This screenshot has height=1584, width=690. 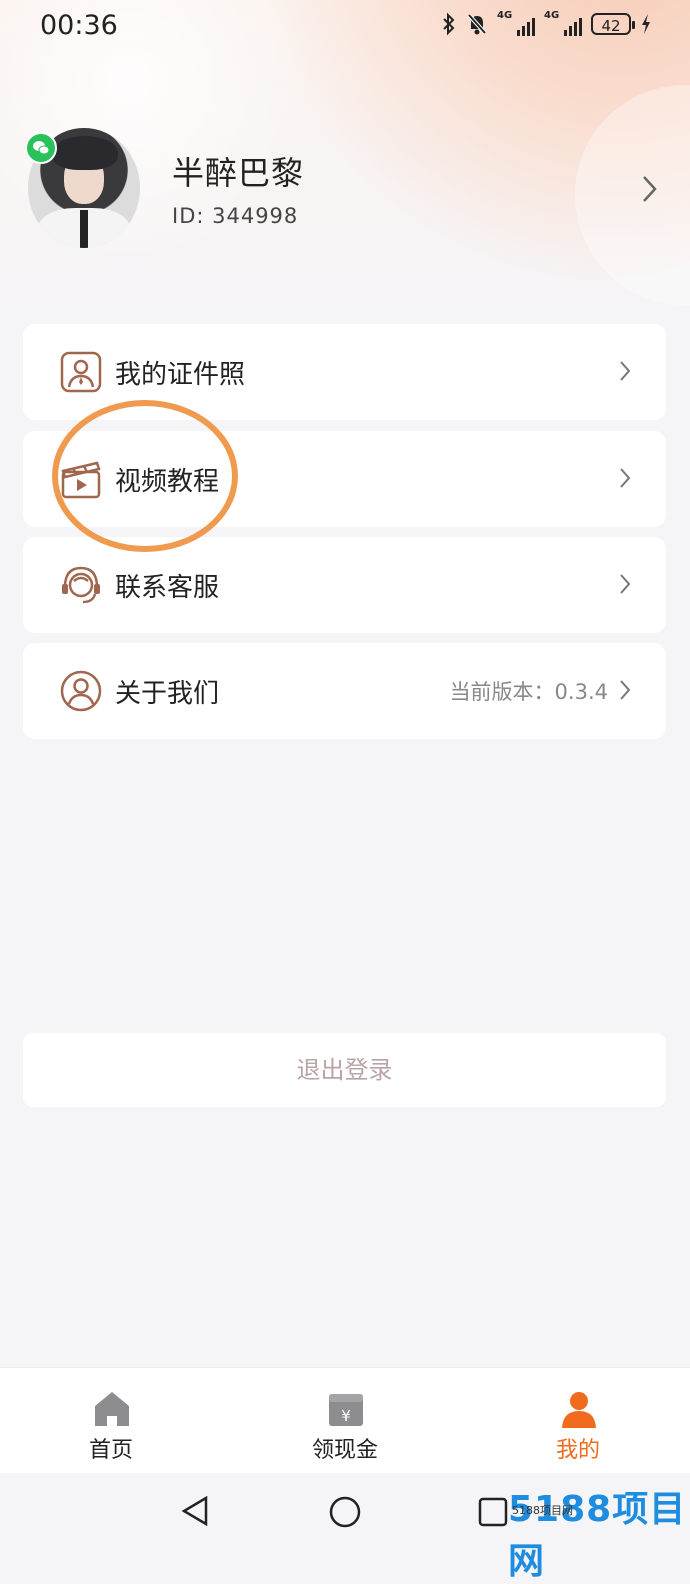 I want to click on status-icons: 4G 4G 42, so click(x=546, y=23).